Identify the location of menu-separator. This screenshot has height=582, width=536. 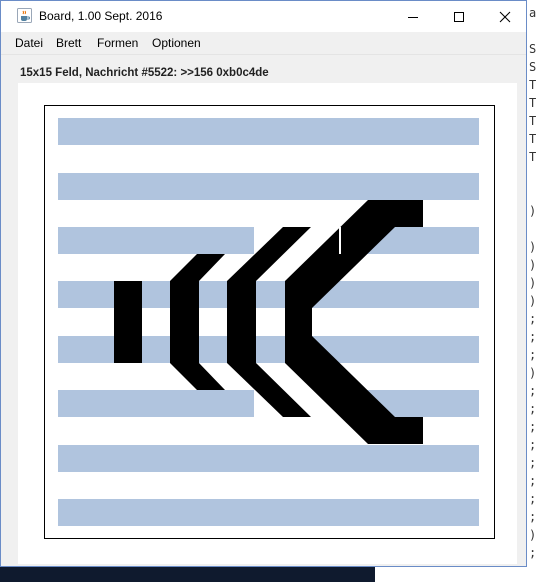
(263, 54).